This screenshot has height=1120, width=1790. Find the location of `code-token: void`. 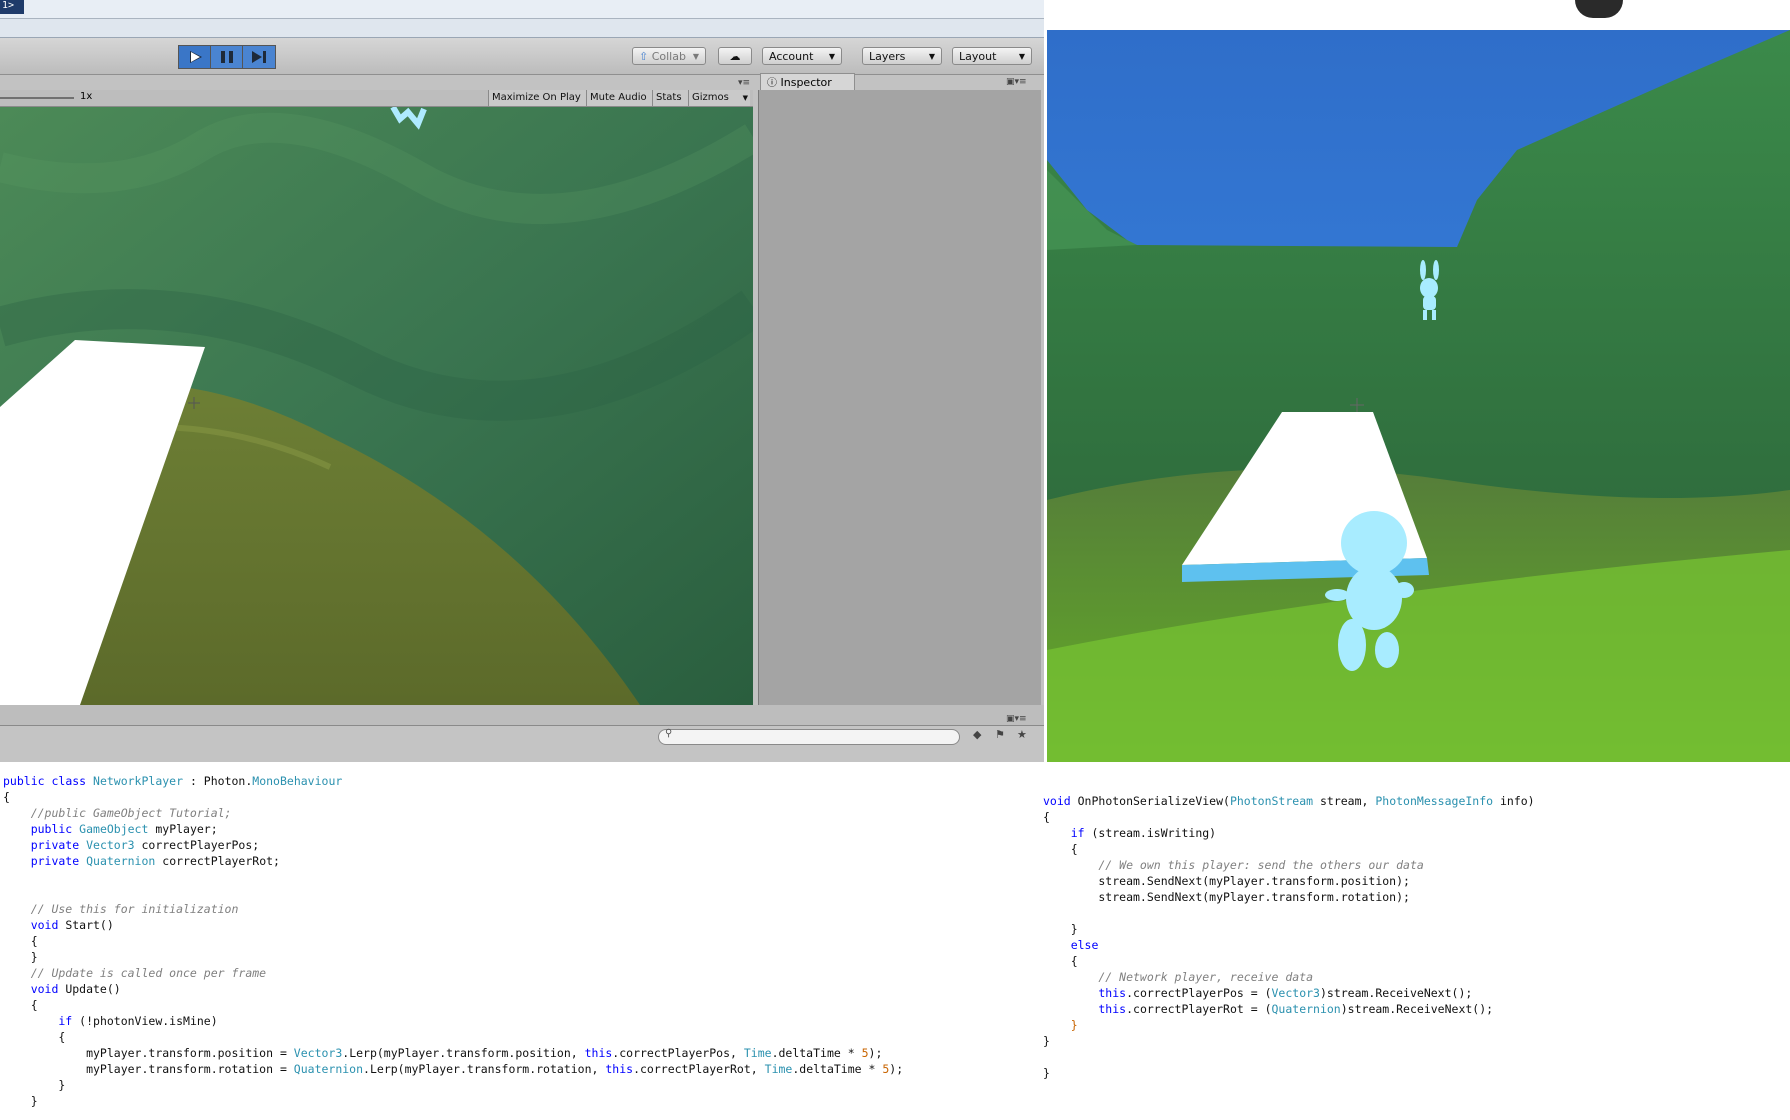

code-token: void is located at coordinates (1060, 801).